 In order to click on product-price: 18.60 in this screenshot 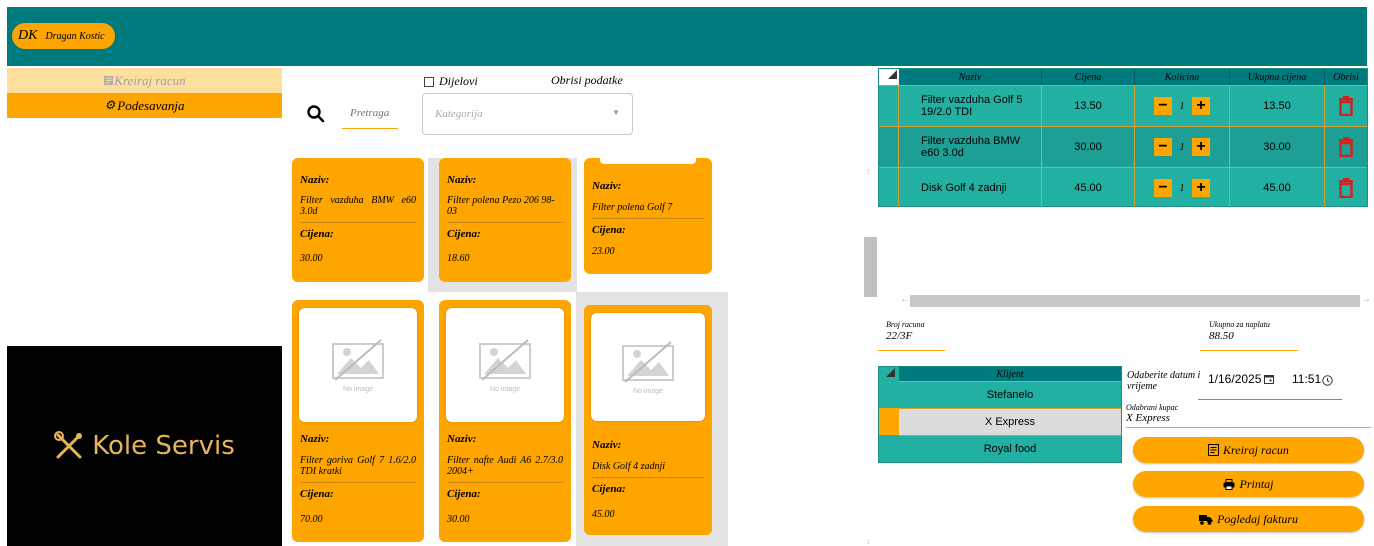, I will do `click(458, 258)`.